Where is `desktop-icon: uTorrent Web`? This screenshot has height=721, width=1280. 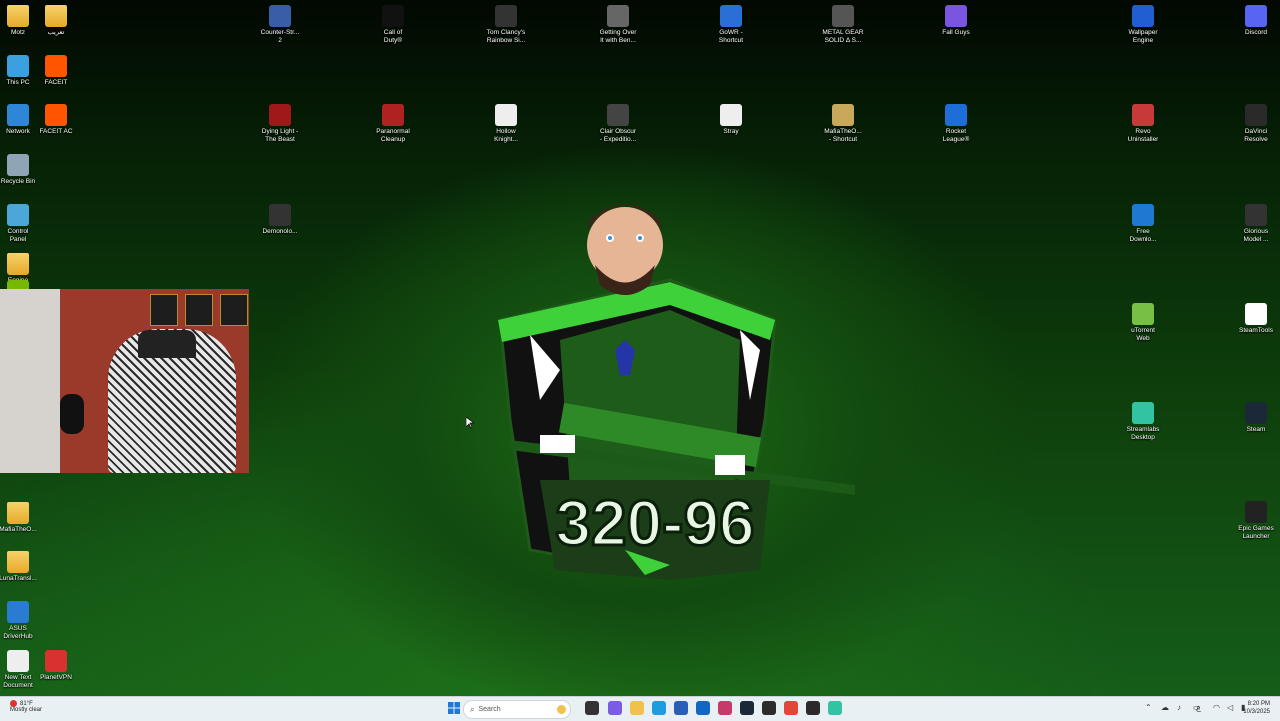
desktop-icon: uTorrent Web is located at coordinates (1143, 322).